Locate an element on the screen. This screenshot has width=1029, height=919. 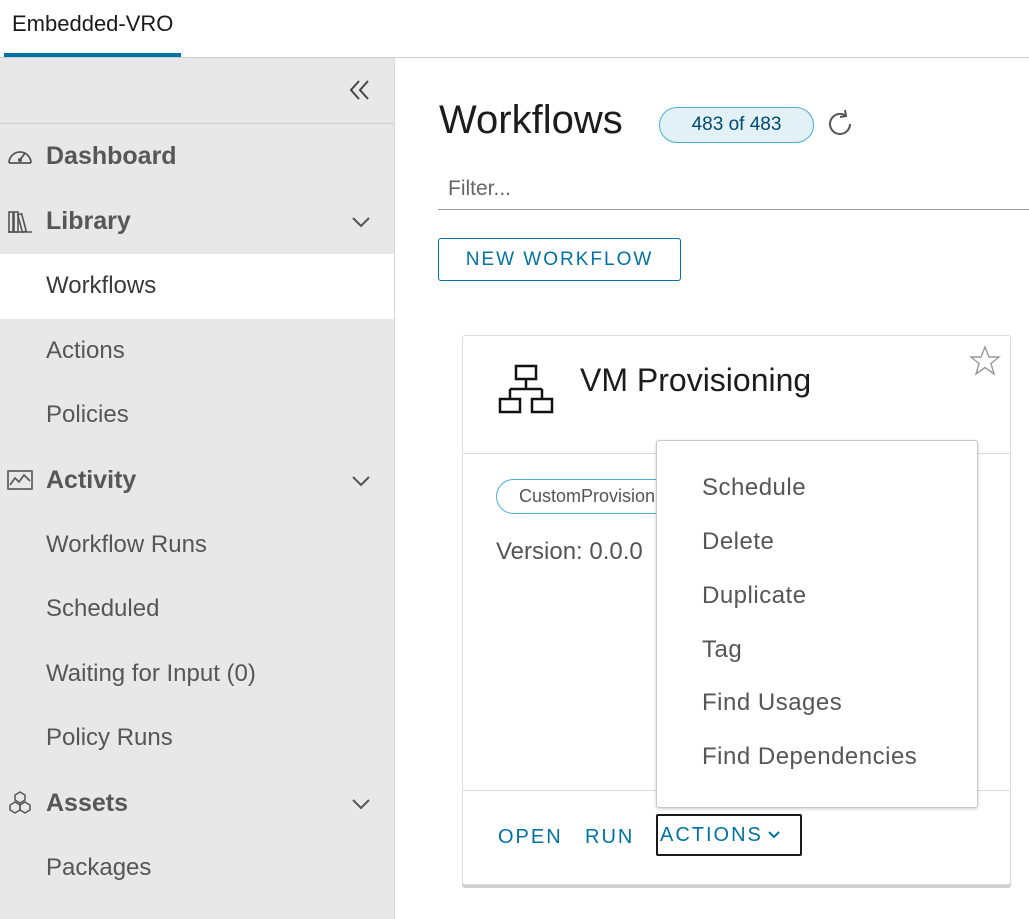
menu-item-find-dependencies: Find Dependencies is located at coordinates (809, 757).